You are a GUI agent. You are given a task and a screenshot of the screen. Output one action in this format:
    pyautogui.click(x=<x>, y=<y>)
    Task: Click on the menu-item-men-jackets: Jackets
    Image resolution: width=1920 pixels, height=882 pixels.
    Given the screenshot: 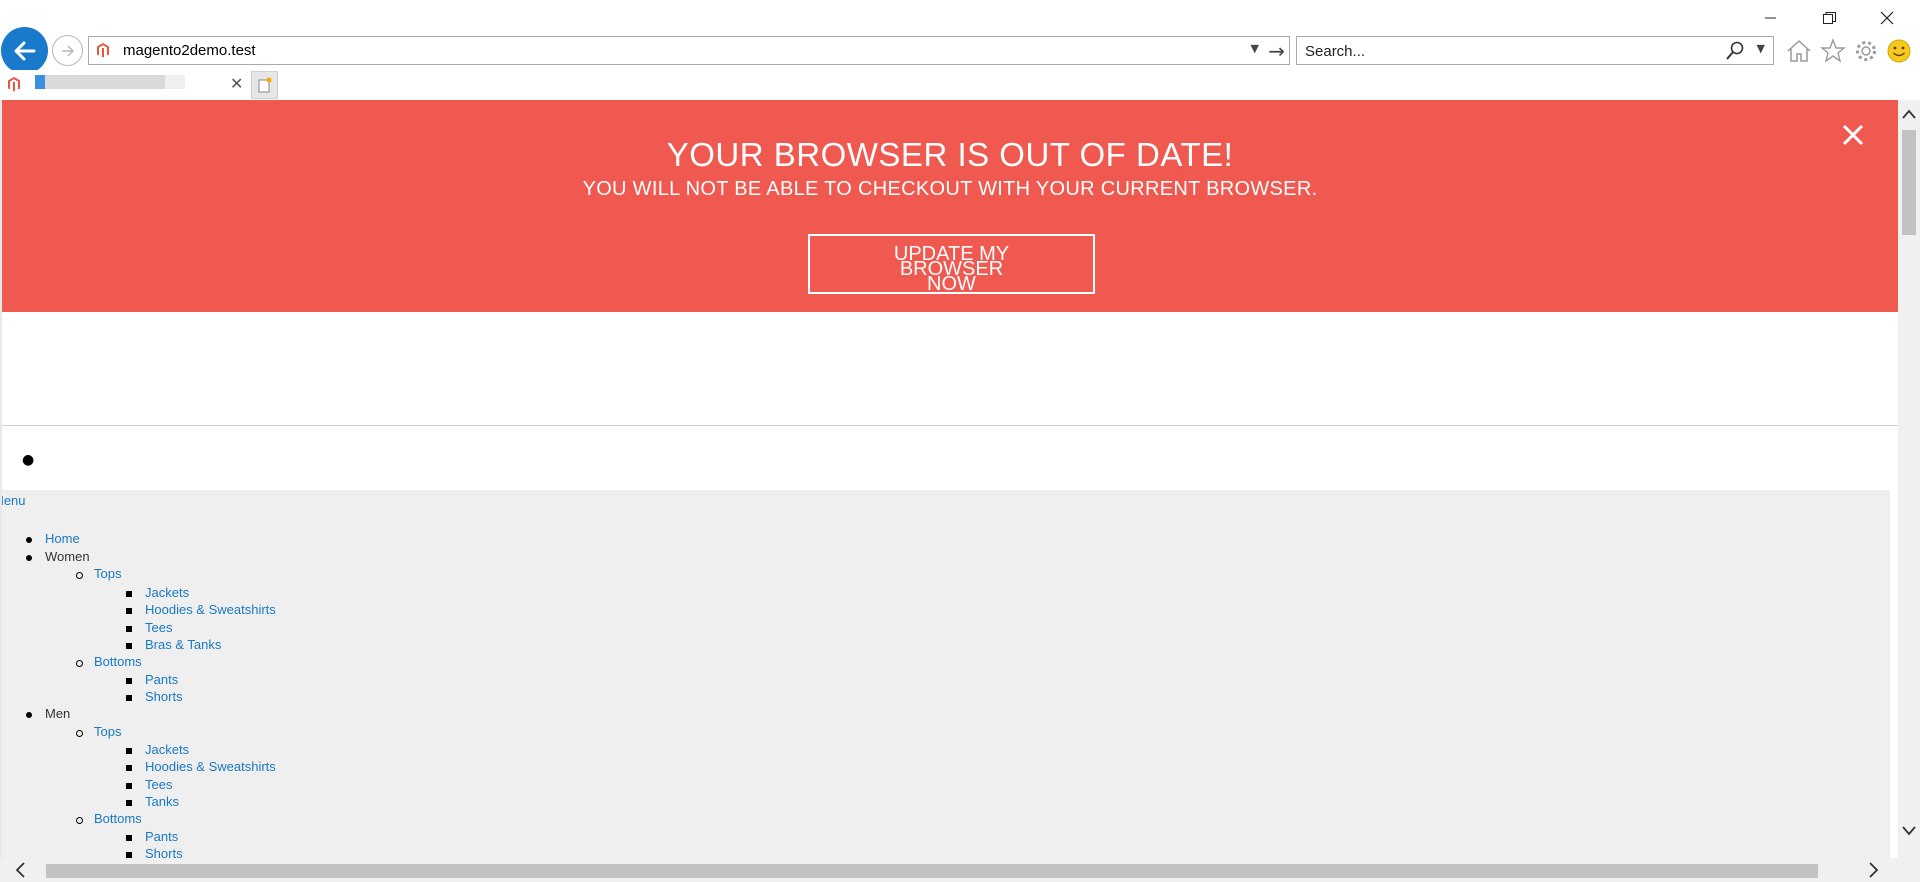 What is the action you would take?
    pyautogui.click(x=167, y=749)
    